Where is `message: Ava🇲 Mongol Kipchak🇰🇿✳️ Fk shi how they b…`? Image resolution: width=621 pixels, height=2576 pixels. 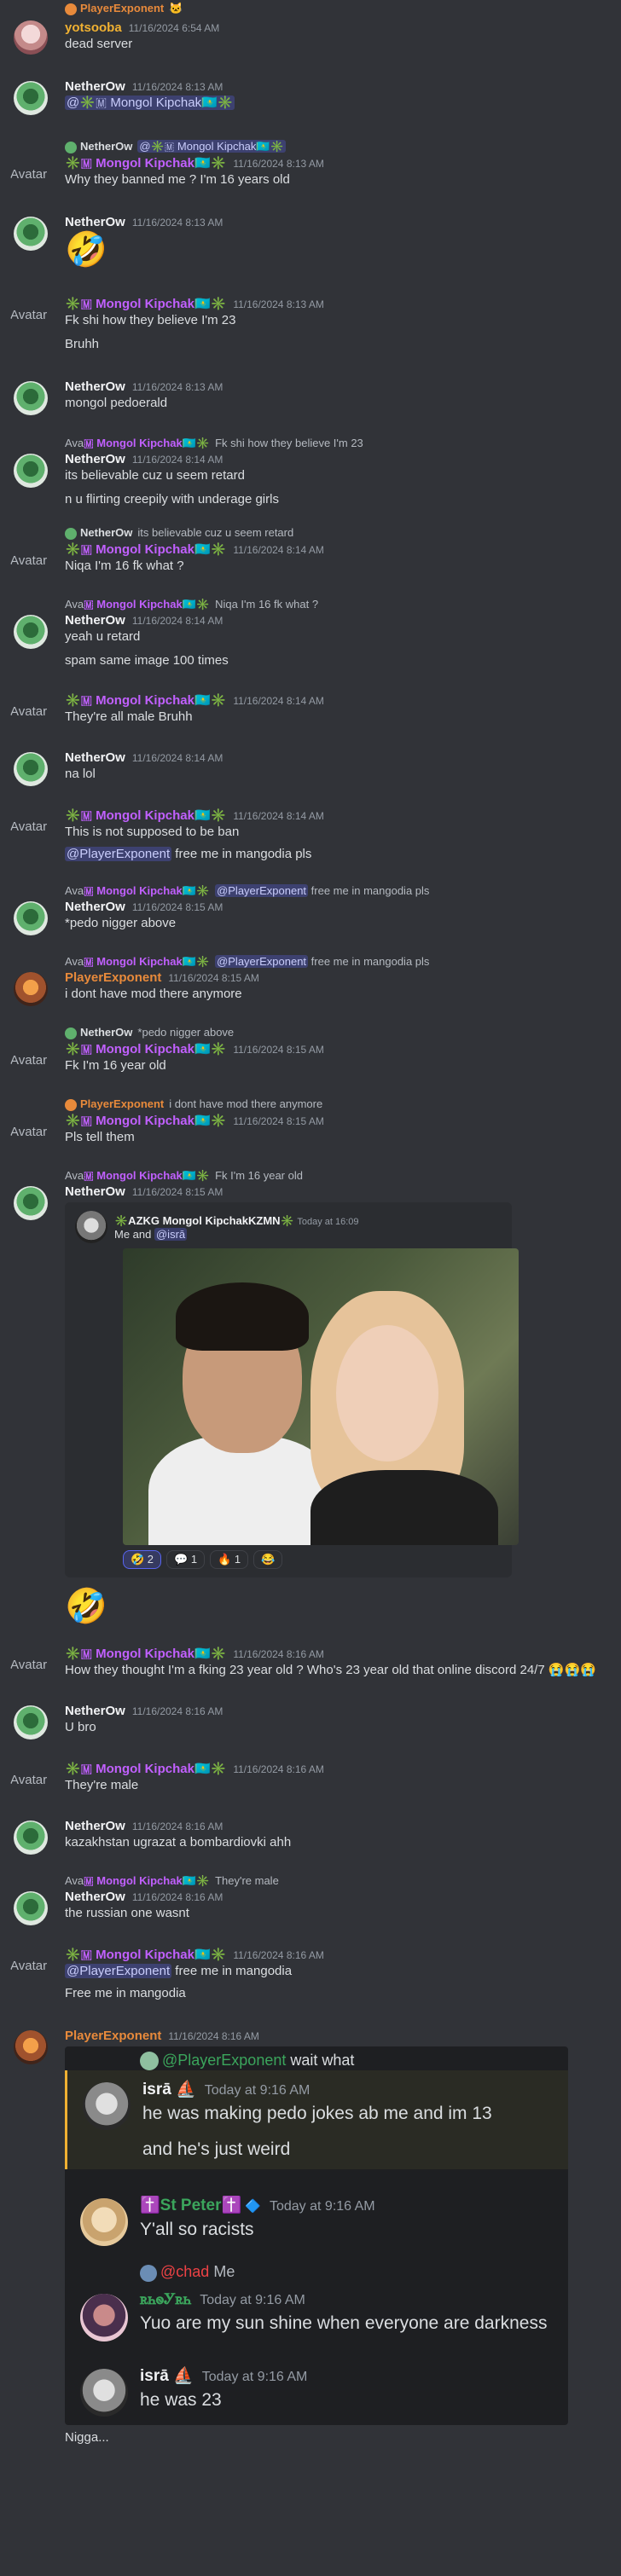
message: Ava🇲 Mongol Kipchak🇰🇿✳️ Fk shi how they b… is located at coordinates (311, 472).